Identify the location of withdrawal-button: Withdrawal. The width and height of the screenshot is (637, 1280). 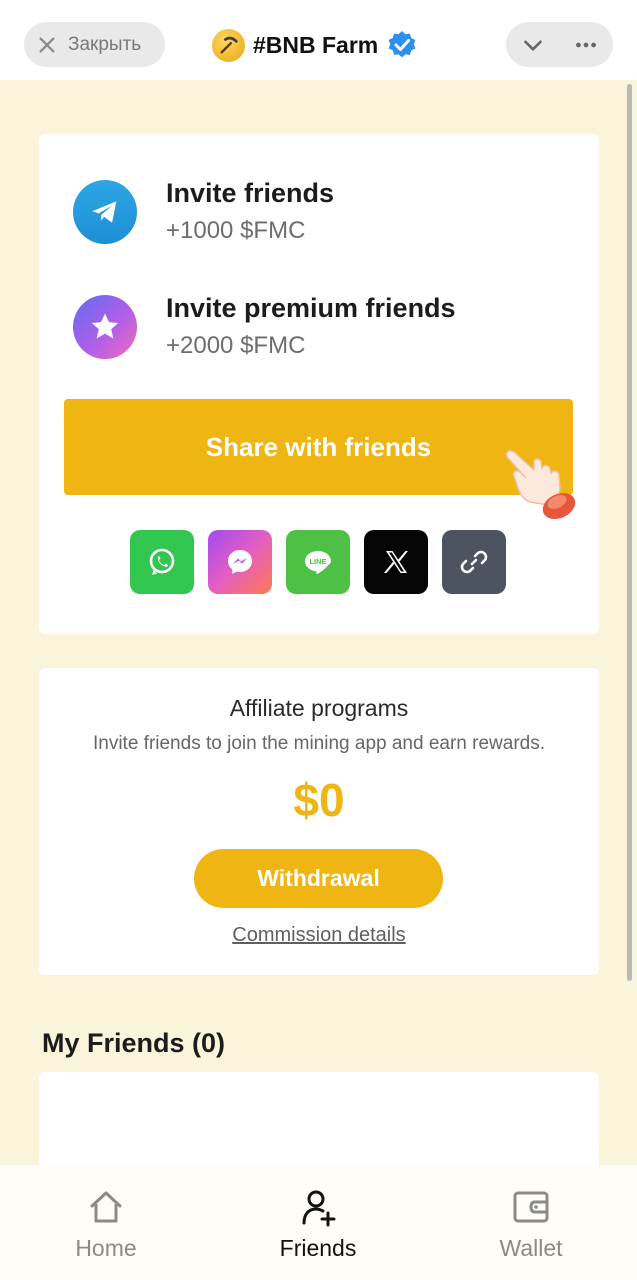
(318, 878).